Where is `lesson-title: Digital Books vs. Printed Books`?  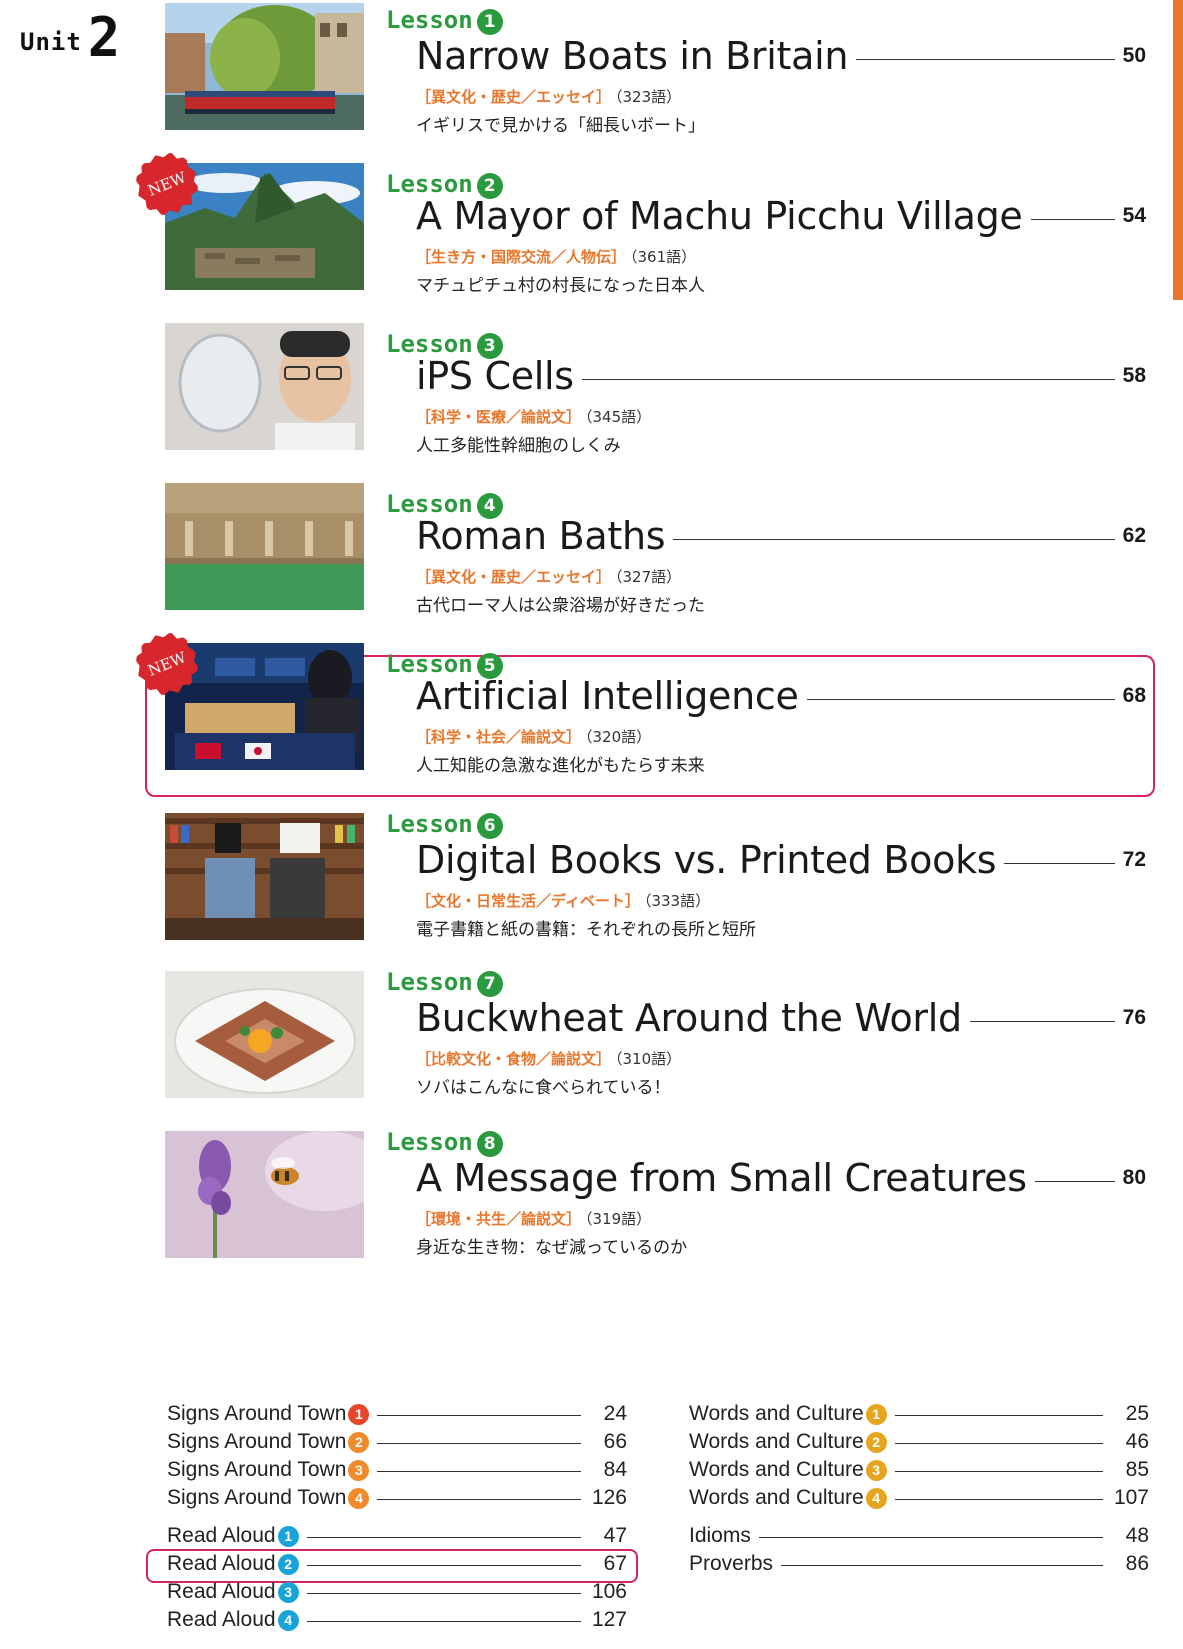 lesson-title: Digital Books vs. Printed Books is located at coordinates (706, 860).